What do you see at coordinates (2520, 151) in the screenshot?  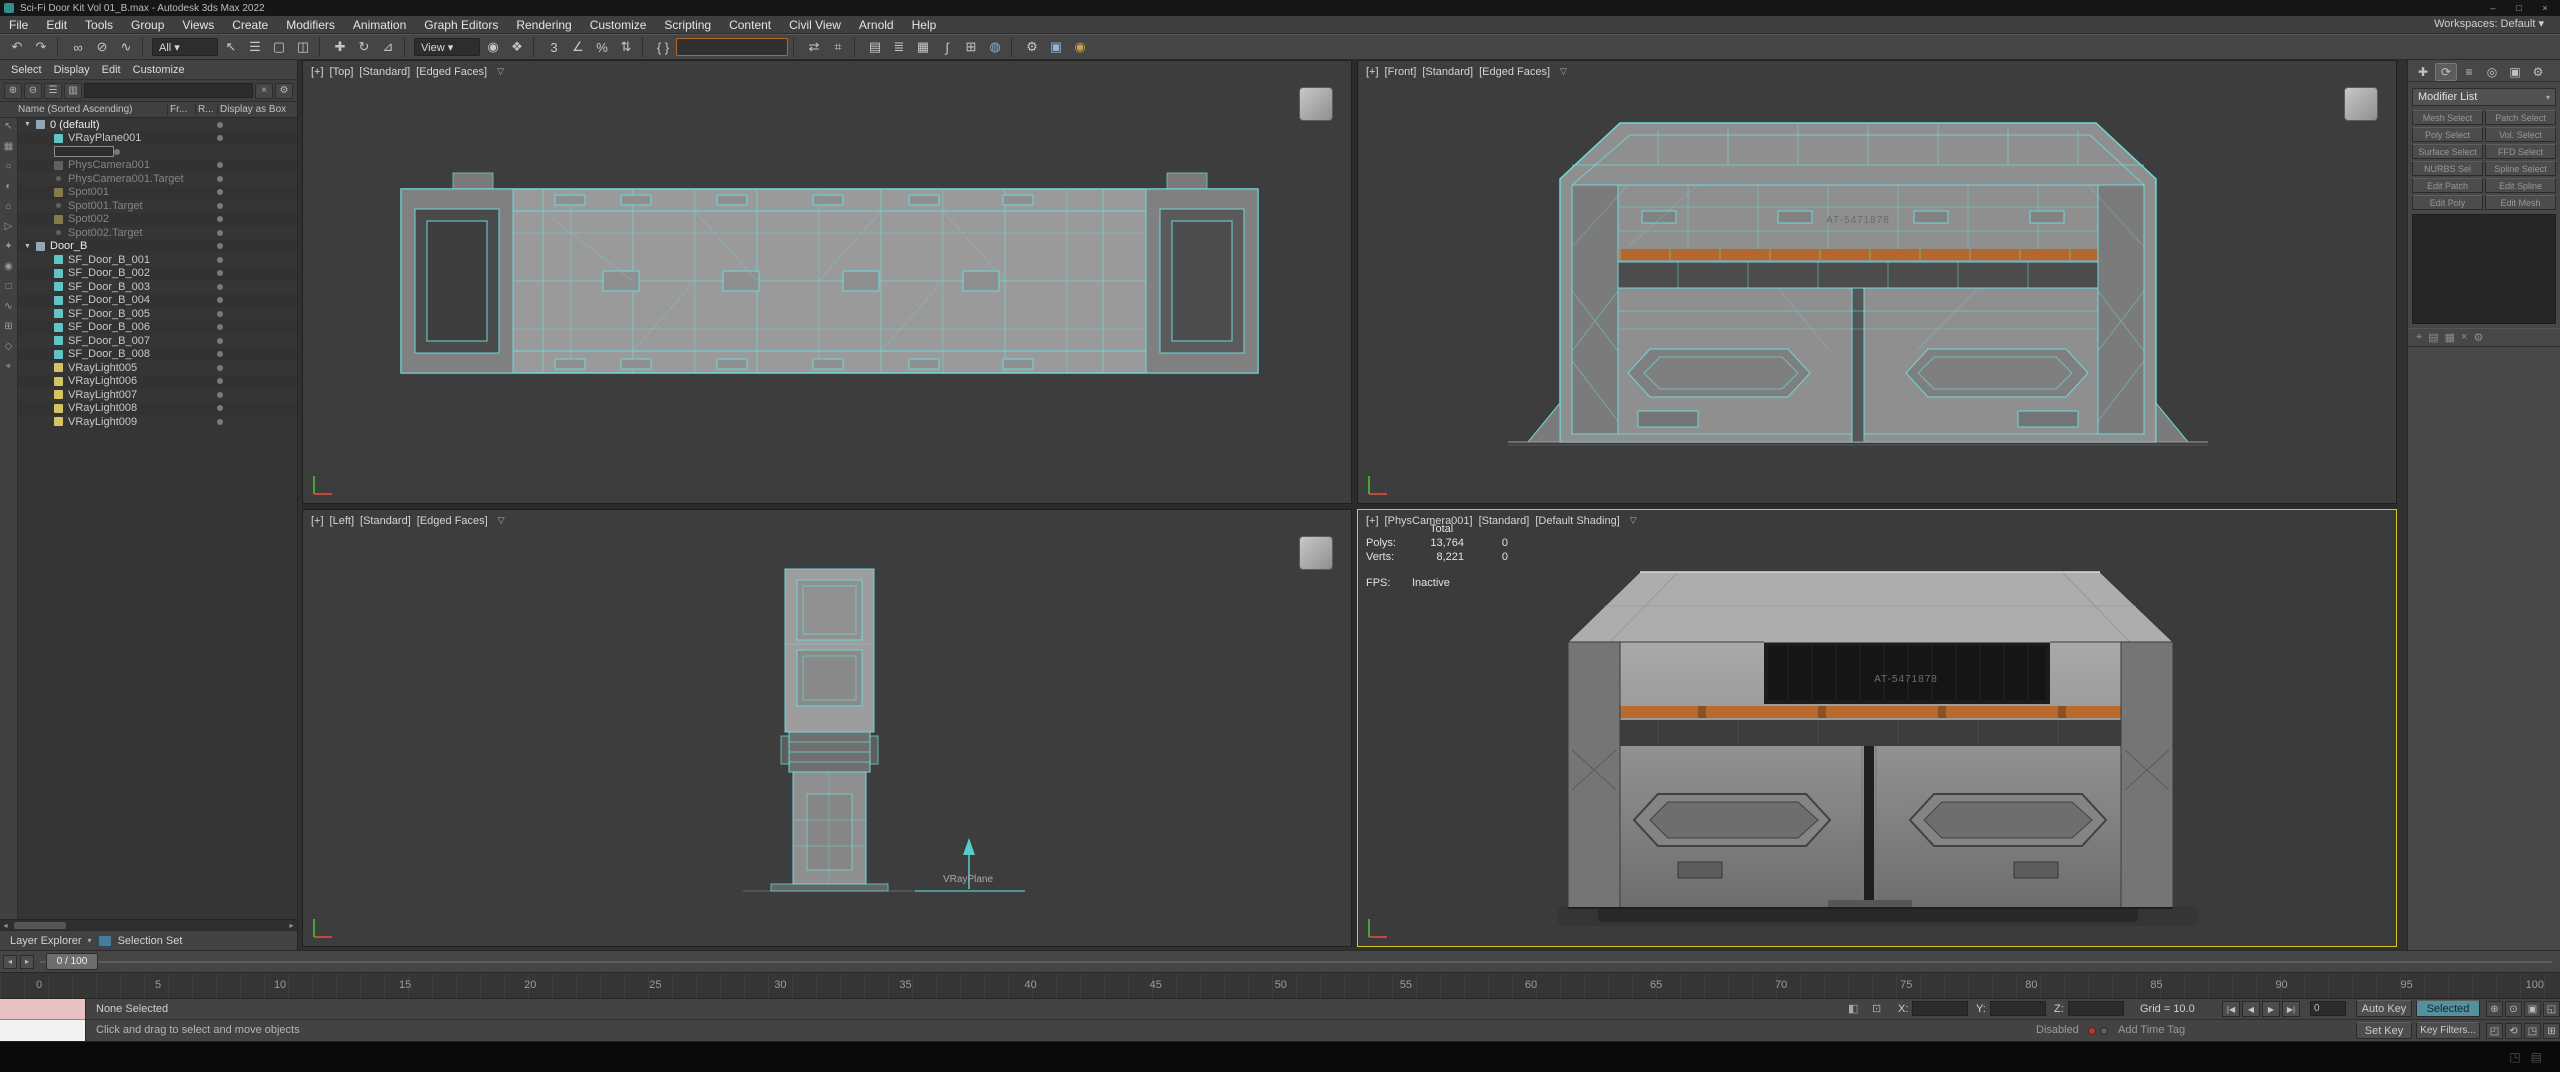 I see `modifier-button: FFD Select` at bounding box center [2520, 151].